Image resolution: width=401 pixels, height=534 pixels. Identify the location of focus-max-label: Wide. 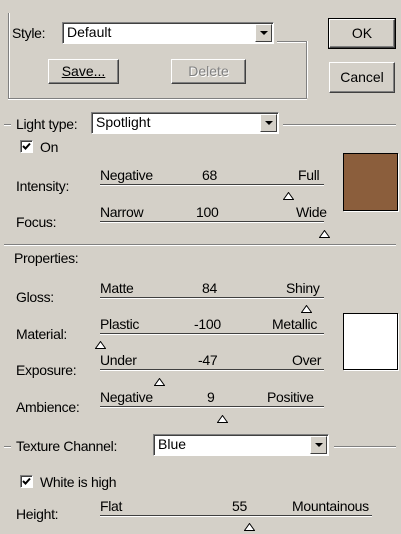
(311, 212).